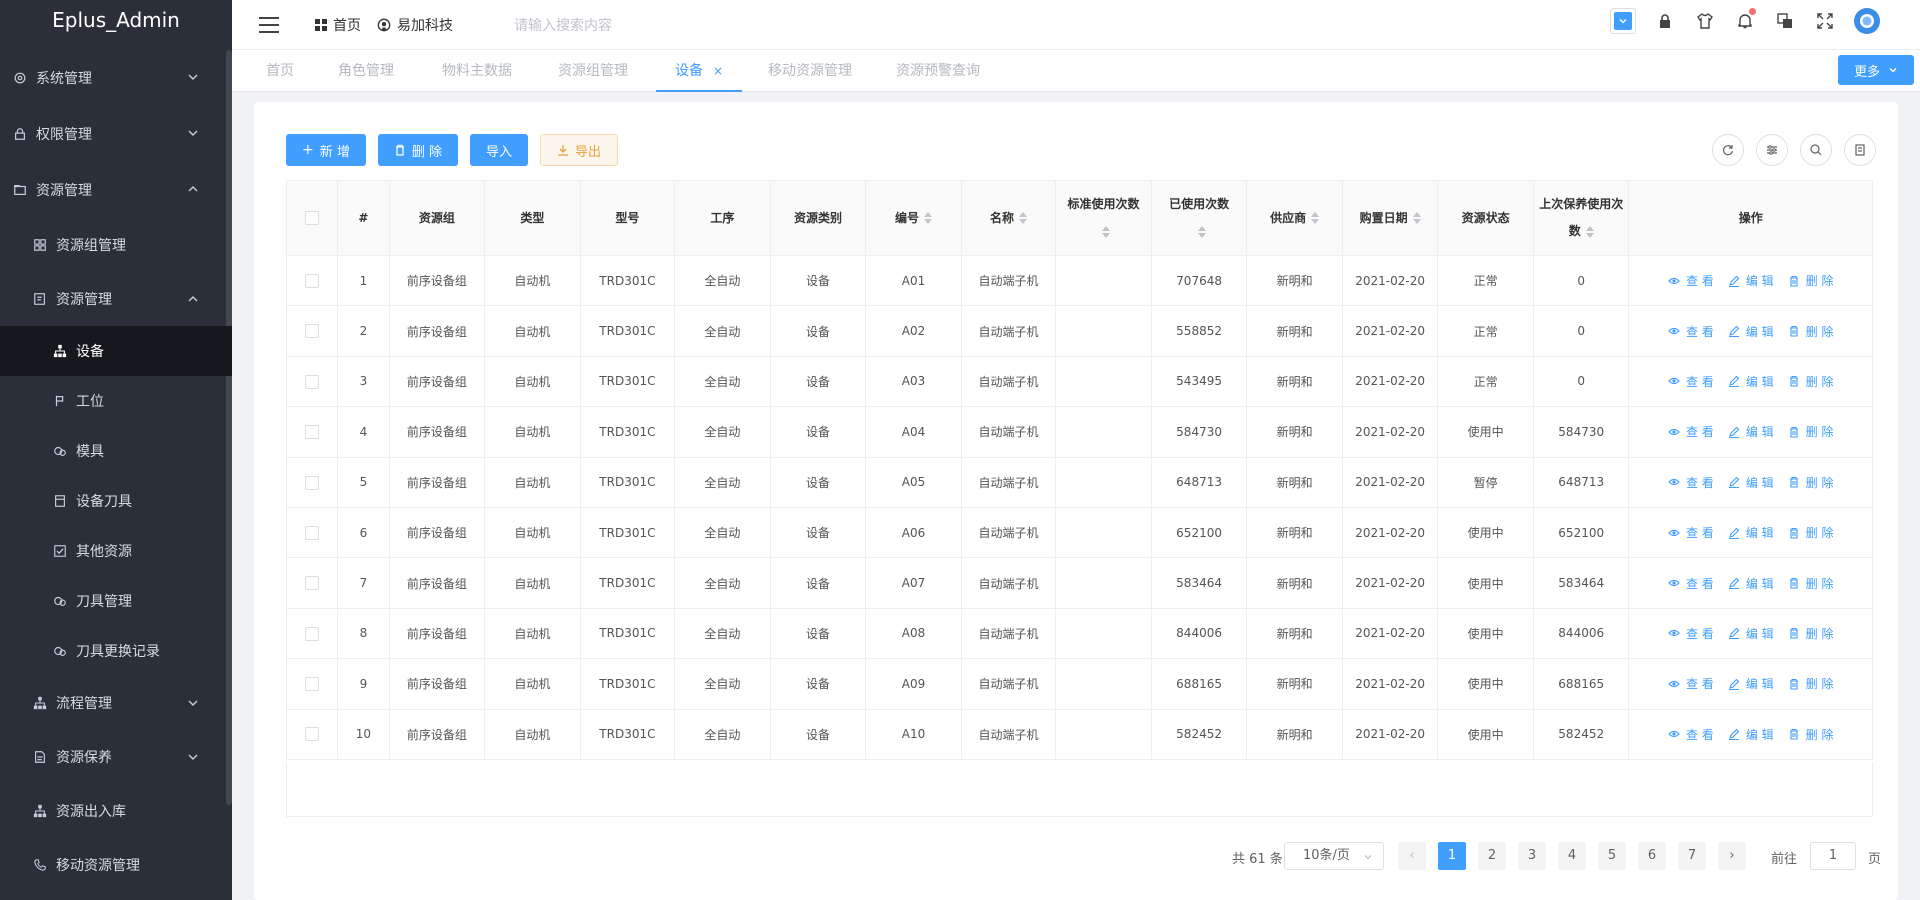 The width and height of the screenshot is (1920, 900). What do you see at coordinates (1816, 150) in the screenshot?
I see `search-icon` at bounding box center [1816, 150].